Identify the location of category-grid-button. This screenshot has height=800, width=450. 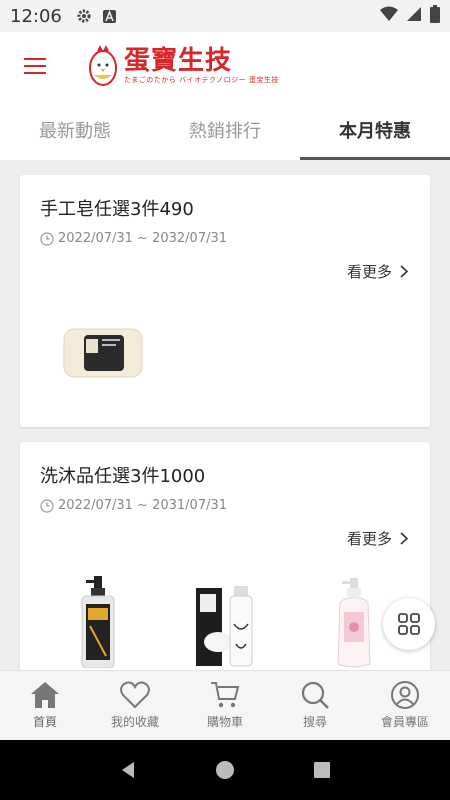
(409, 624).